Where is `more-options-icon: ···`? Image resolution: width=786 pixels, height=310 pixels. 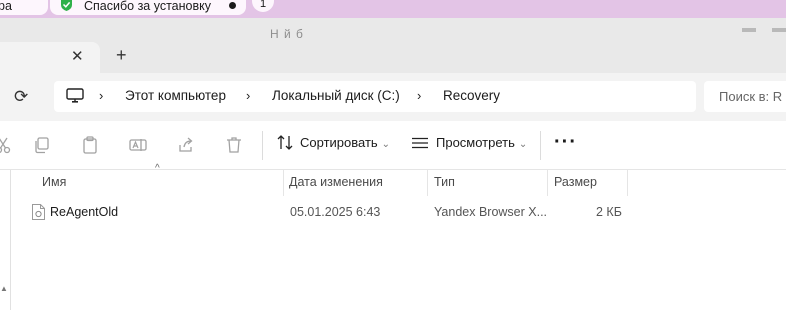
more-options-icon: ··· is located at coordinates (565, 142).